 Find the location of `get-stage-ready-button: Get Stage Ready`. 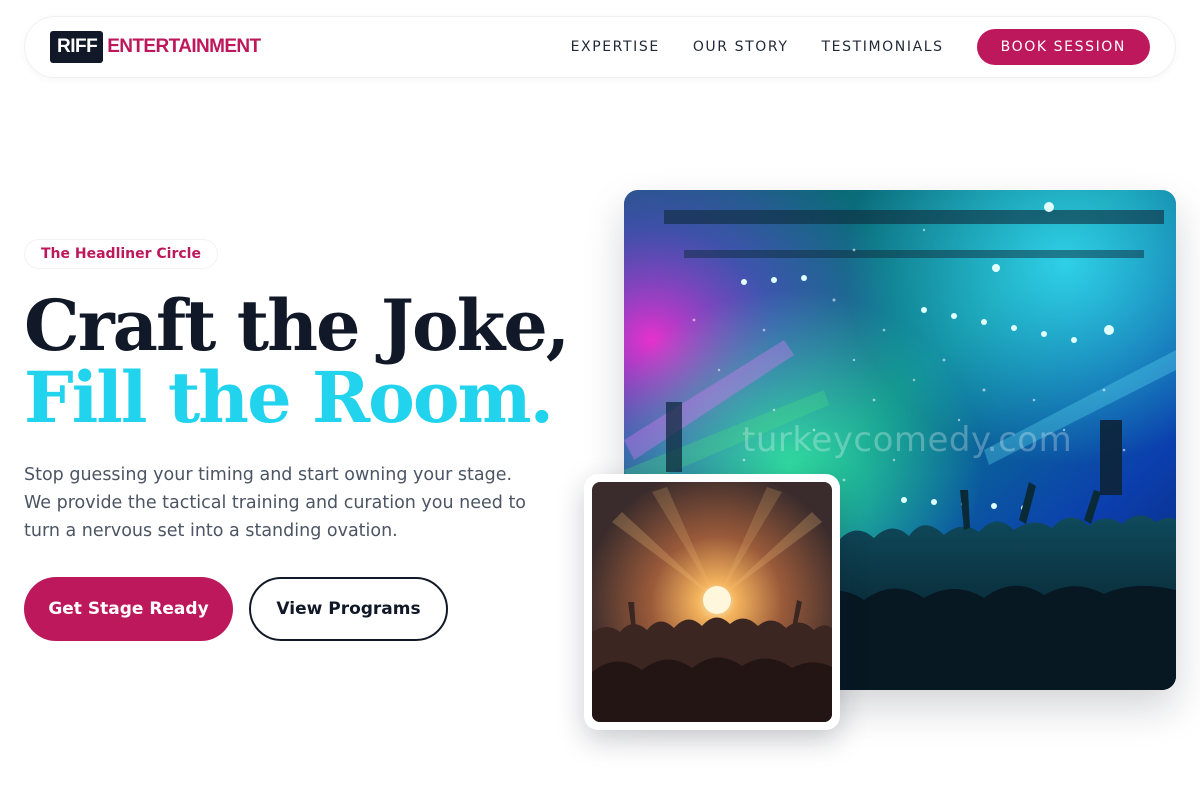

get-stage-ready-button: Get Stage Ready is located at coordinates (128, 609).